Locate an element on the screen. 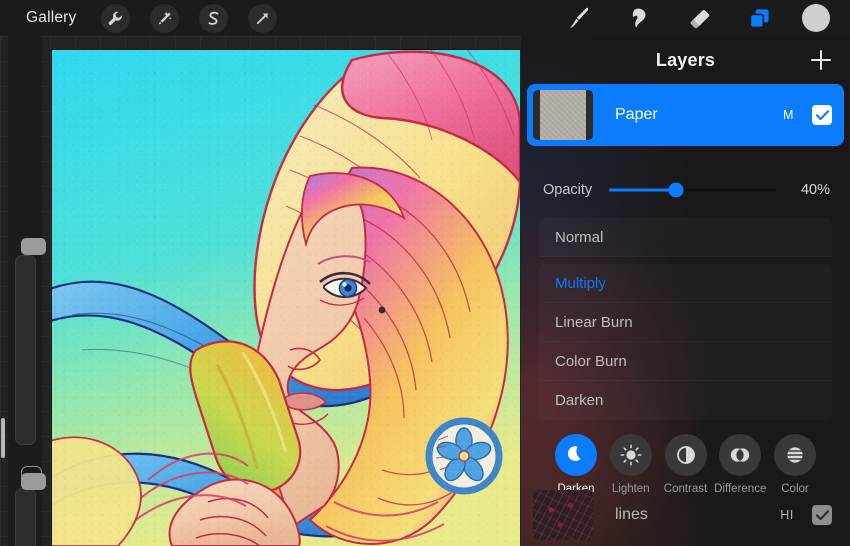 This screenshot has height=546, width=850. plus-icon is located at coordinates (821, 60).